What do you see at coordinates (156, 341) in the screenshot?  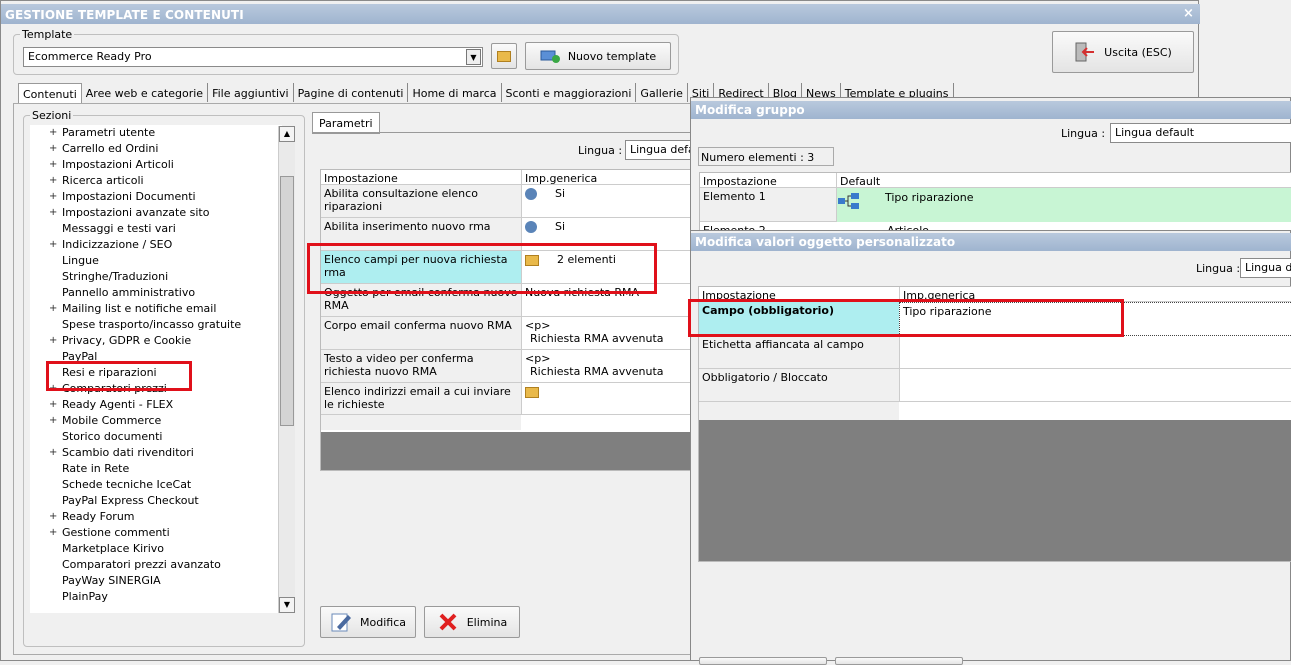 I see `tree-item: + Privacy, GDPR e Cookie` at bounding box center [156, 341].